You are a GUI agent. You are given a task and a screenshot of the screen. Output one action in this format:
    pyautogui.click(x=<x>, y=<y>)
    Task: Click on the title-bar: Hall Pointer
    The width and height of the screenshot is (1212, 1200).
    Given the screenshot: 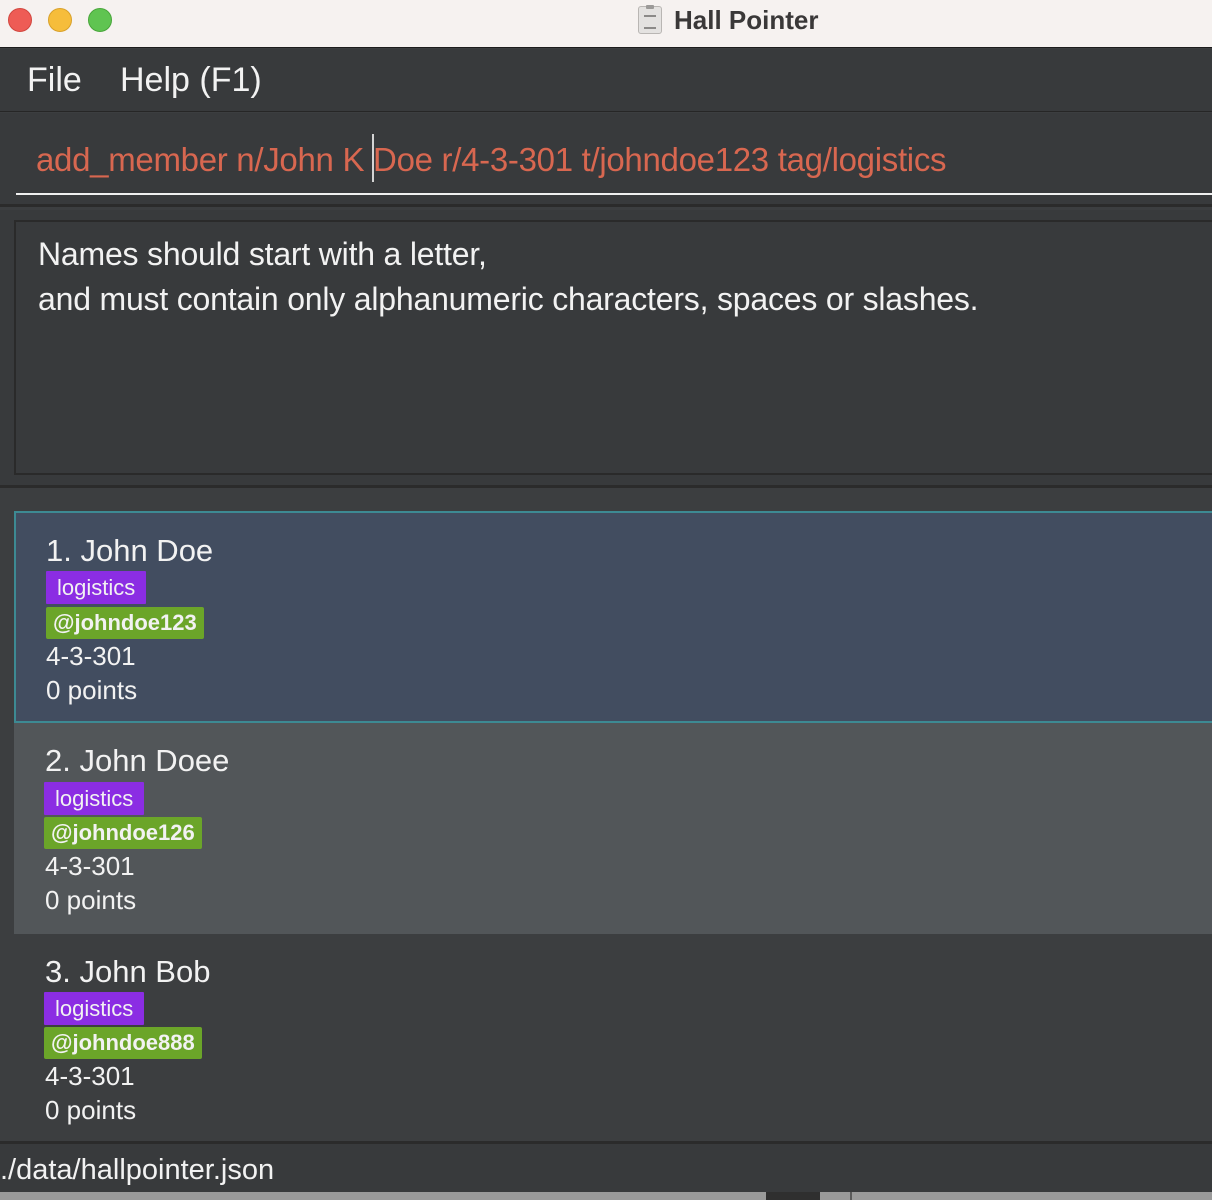 What is the action you would take?
    pyautogui.click(x=606, y=24)
    